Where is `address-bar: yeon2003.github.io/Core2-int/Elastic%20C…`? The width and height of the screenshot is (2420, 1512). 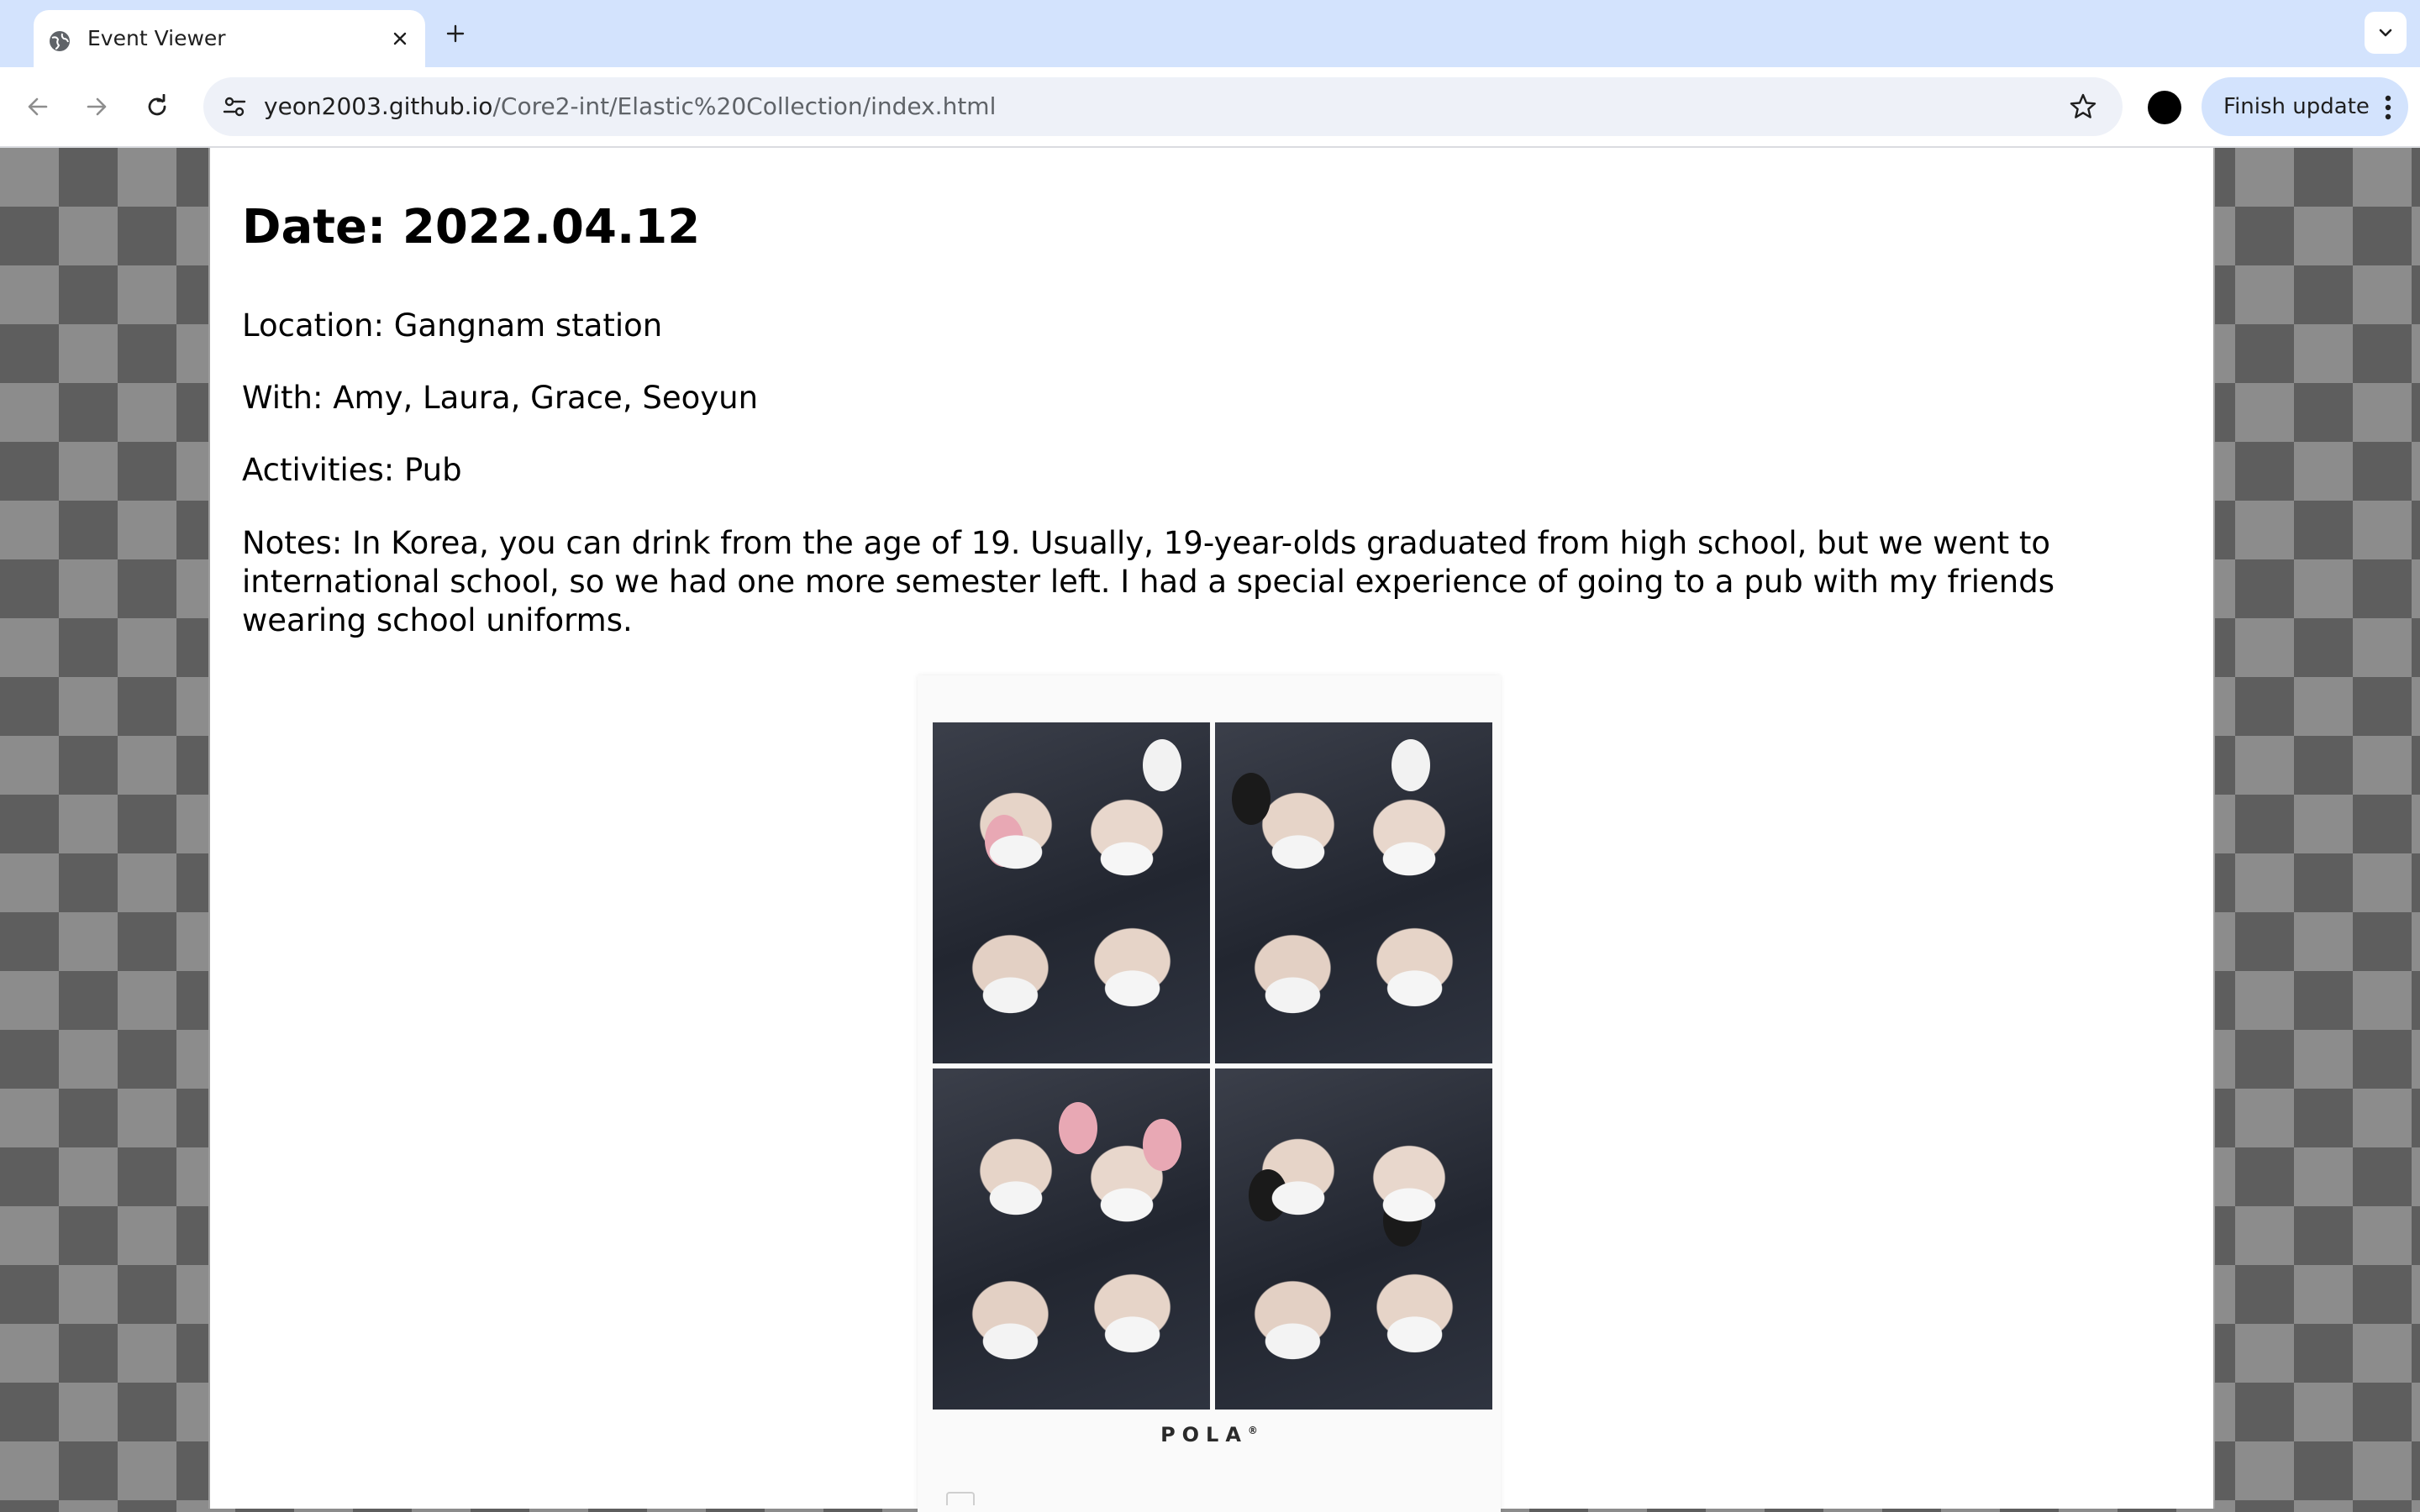 address-bar: yeon2003.github.io/Core2-int/Elastic%20C… is located at coordinates (1163, 106).